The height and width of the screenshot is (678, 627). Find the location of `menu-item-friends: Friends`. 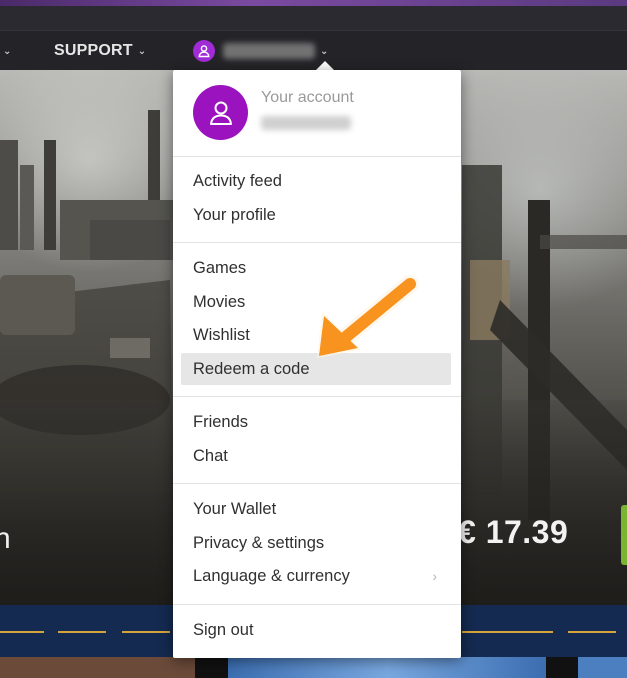

menu-item-friends: Friends is located at coordinates (316, 422).